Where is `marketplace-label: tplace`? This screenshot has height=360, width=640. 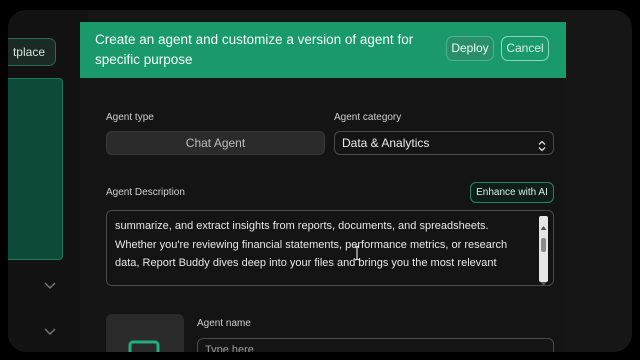
marketplace-label: tplace is located at coordinates (28, 52).